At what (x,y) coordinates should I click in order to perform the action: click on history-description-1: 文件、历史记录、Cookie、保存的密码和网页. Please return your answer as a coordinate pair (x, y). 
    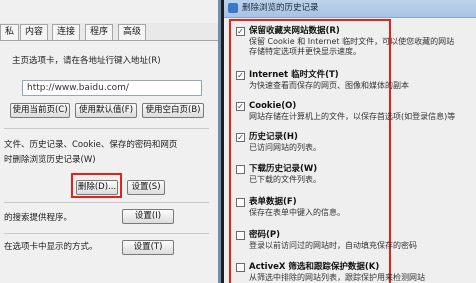
    Looking at the image, I should click on (91, 145).